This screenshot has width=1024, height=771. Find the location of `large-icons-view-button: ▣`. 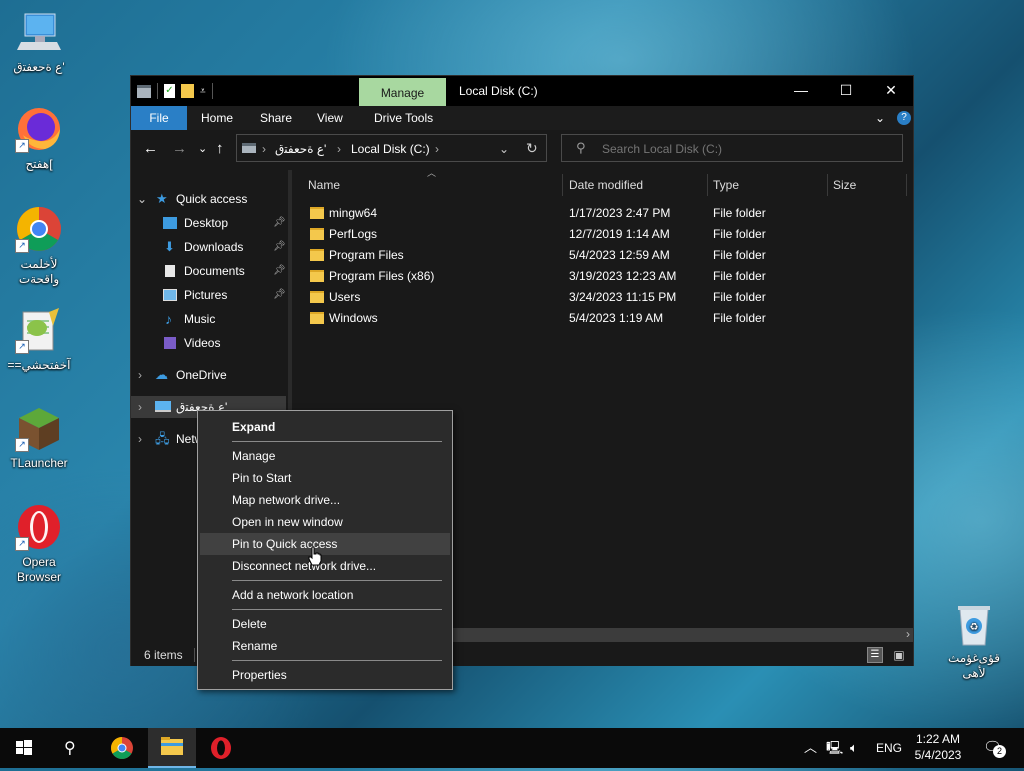

large-icons-view-button: ▣ is located at coordinates (899, 655).